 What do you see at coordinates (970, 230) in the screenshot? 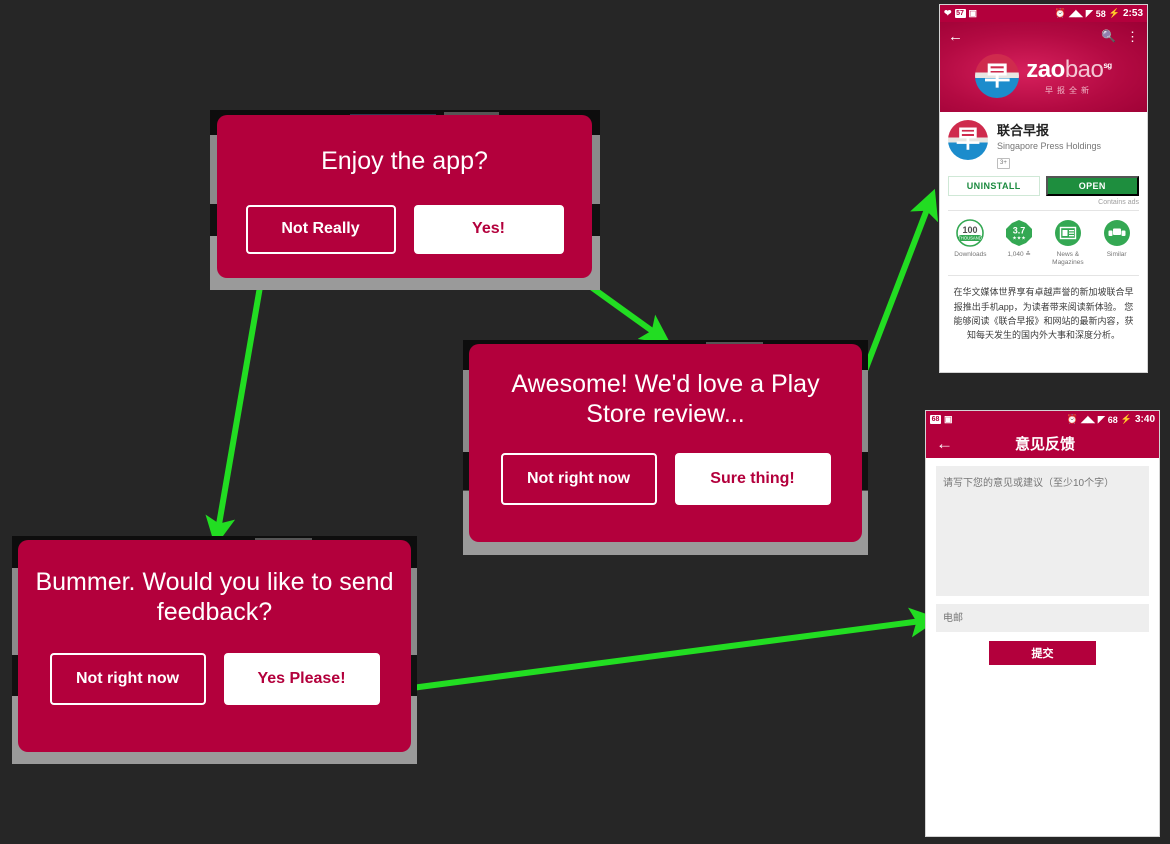
I see `svg-text: 100` at bounding box center [970, 230].